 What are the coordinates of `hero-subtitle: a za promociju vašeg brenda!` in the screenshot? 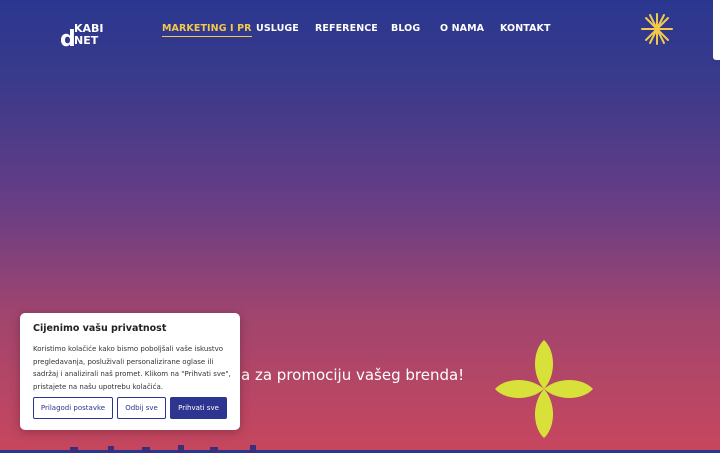 It's located at (353, 375).